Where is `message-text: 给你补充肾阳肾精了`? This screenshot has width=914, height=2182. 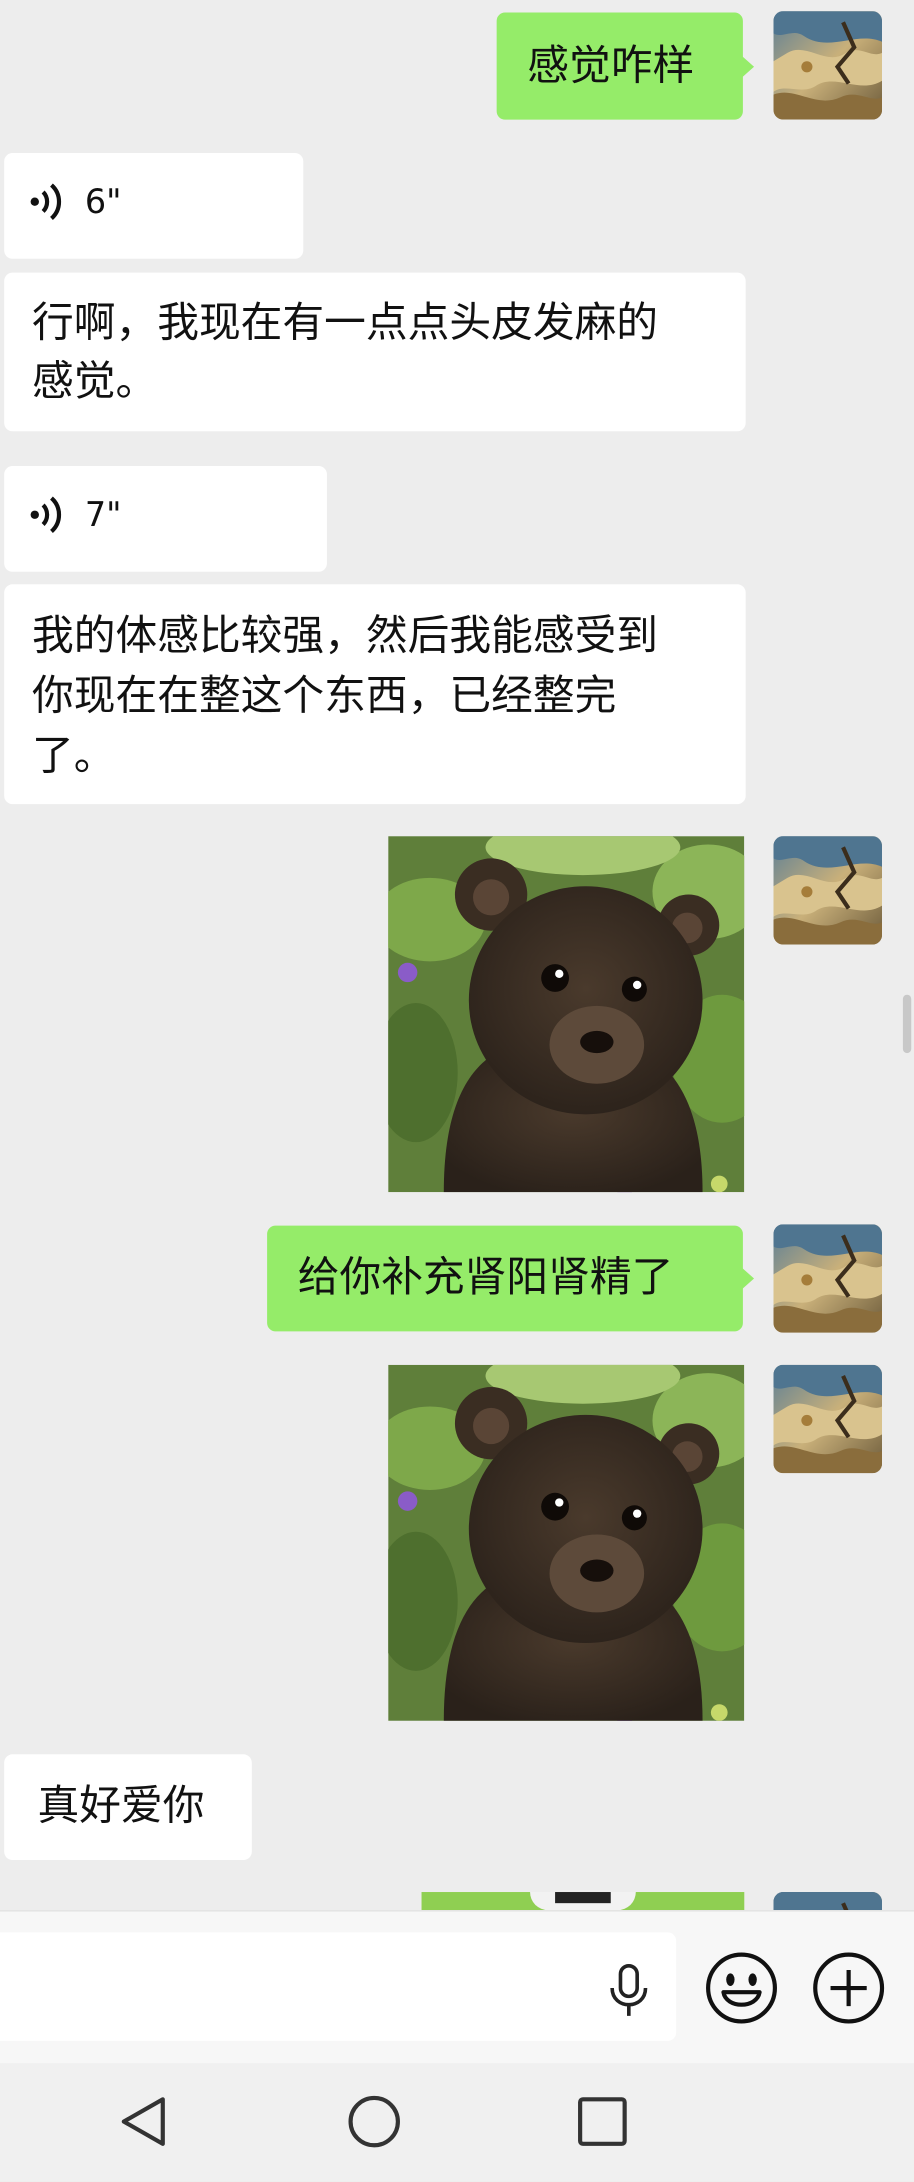
message-text: 给你补充肾阳肾精了 is located at coordinates (485, 1278).